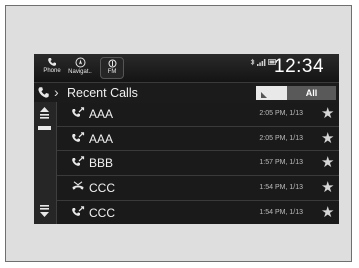 This screenshot has height=268, width=359. I want to click on corner-arrow-icon, so click(264, 95).